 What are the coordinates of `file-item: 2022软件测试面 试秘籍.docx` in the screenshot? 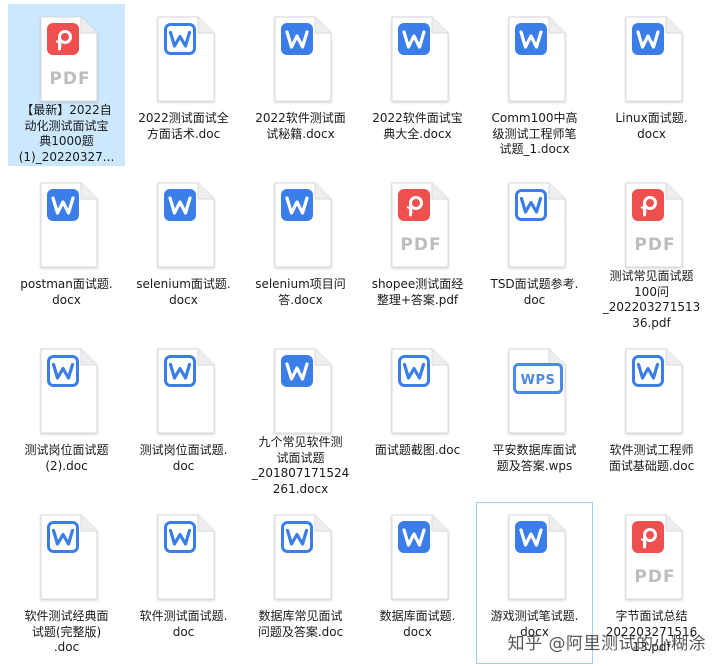 It's located at (300, 85).